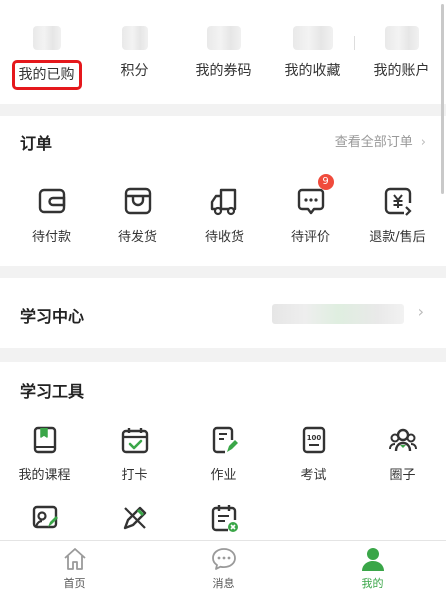  What do you see at coordinates (401, 53) in the screenshot?
I see `stat-account: 我的账户` at bounding box center [401, 53].